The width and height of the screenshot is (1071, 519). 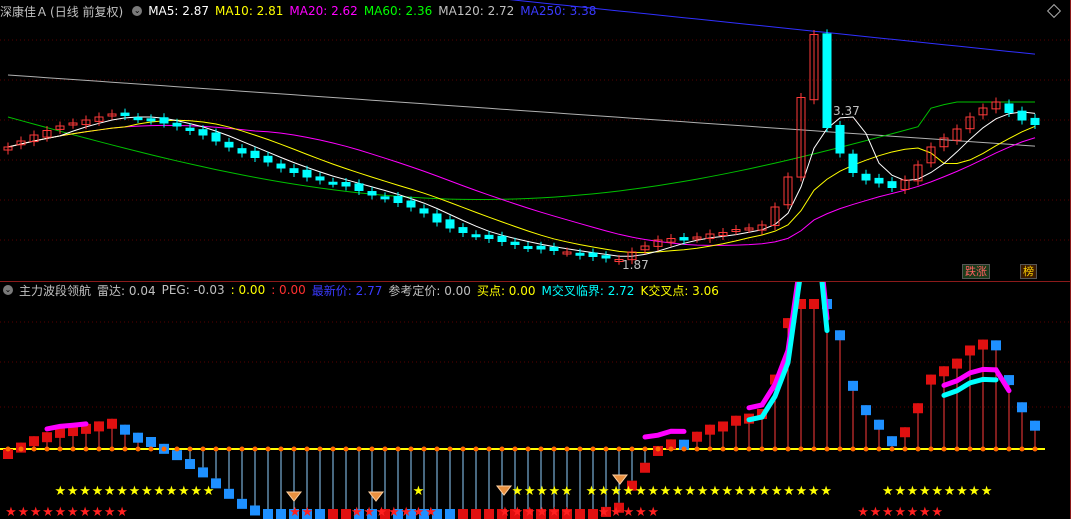 What do you see at coordinates (1028, 271) in the screenshot?
I see `rank-tag: 榜` at bounding box center [1028, 271].